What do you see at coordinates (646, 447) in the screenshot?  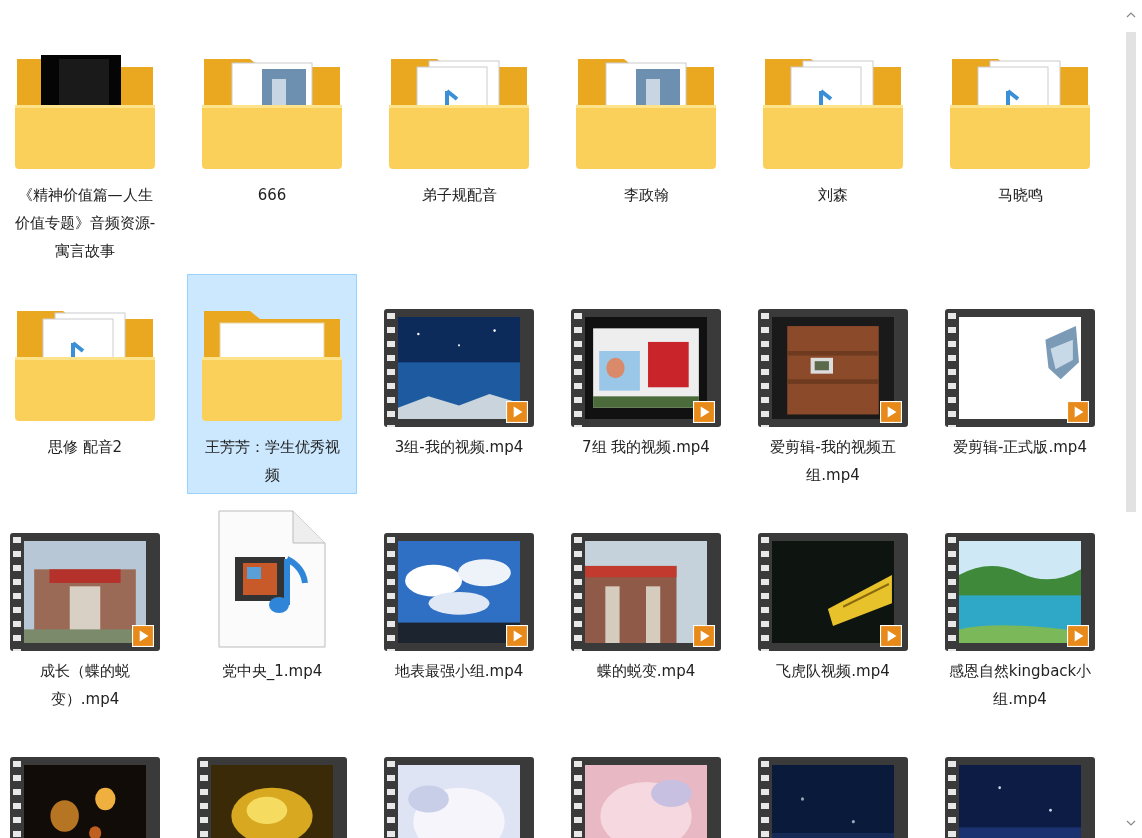 I see `file-name: 7组 我的视频.mp4` at bounding box center [646, 447].